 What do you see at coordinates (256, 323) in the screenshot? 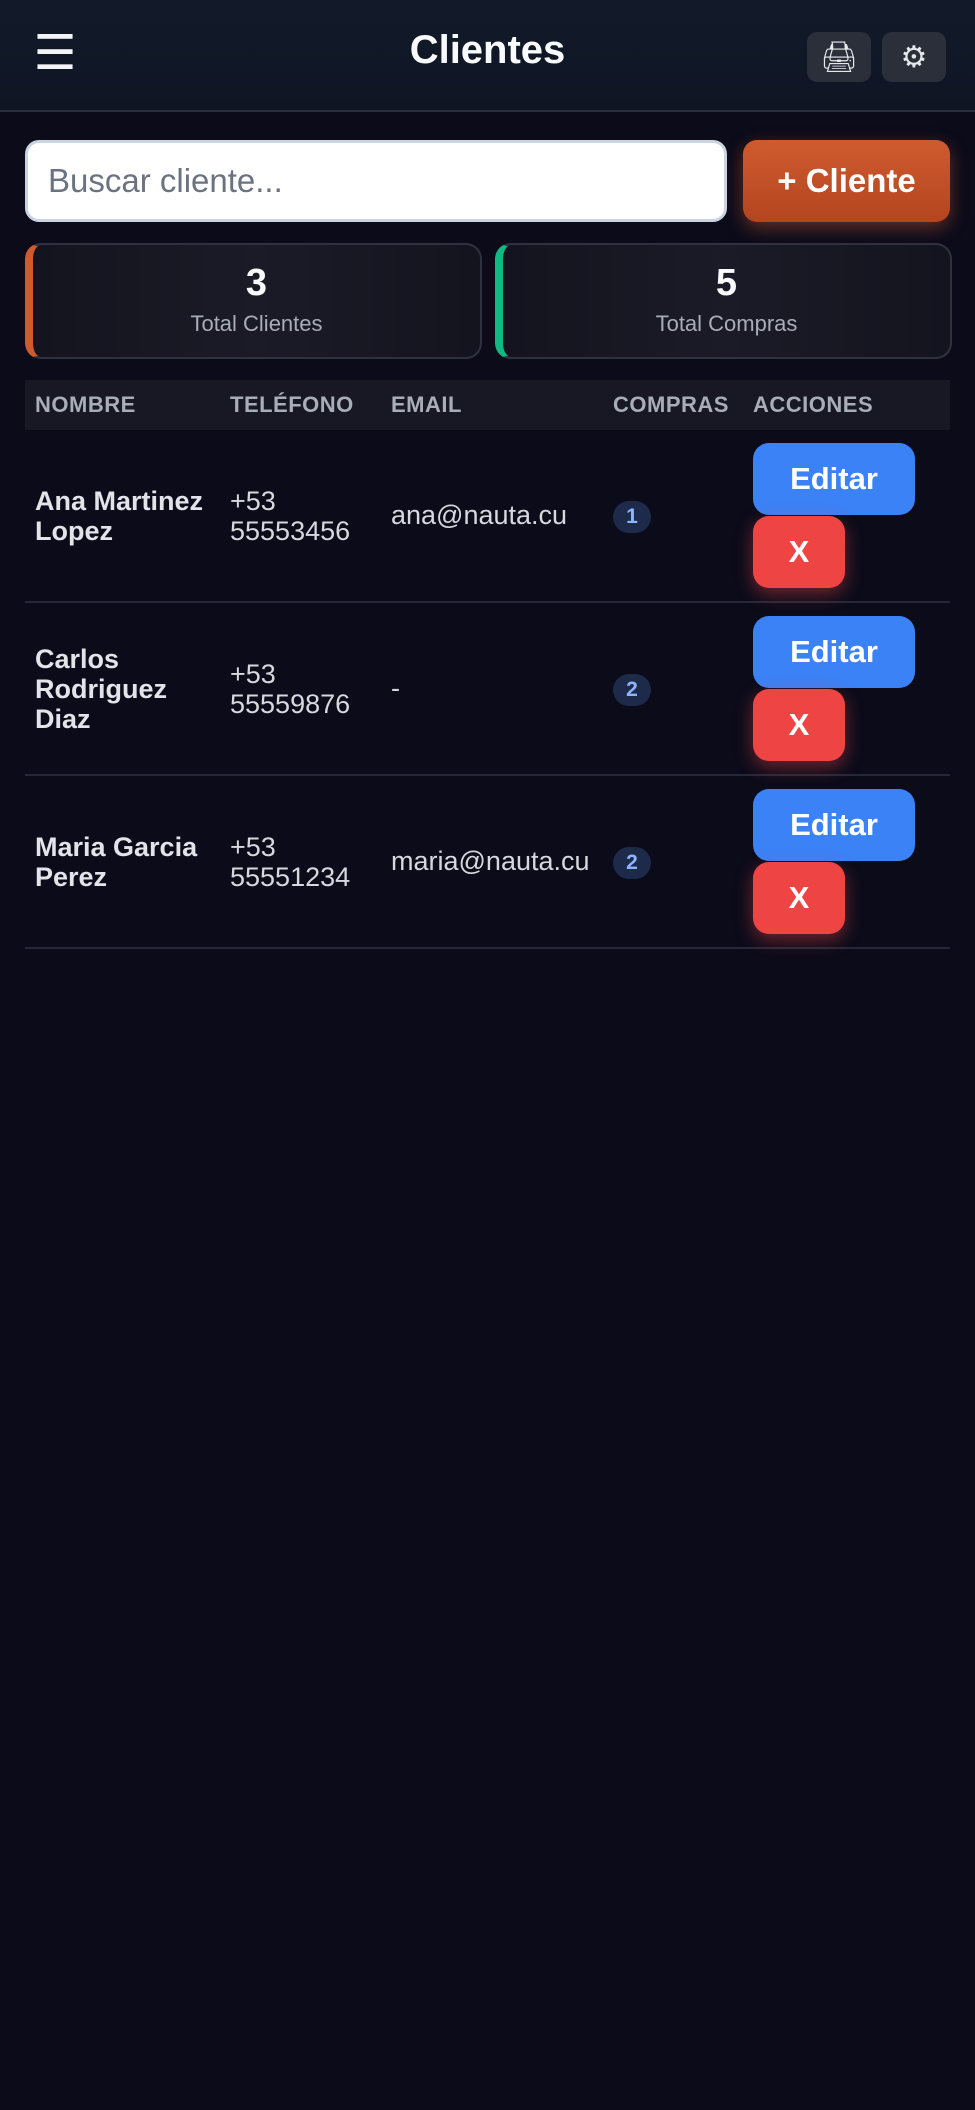
I see `stat-label: Total Clientes` at bounding box center [256, 323].